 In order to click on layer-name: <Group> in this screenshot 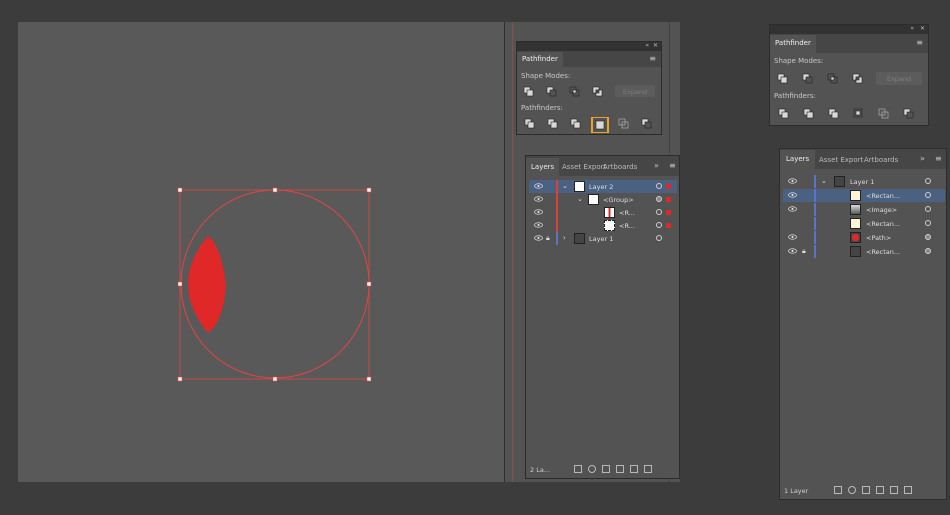, I will do `click(618, 200)`.